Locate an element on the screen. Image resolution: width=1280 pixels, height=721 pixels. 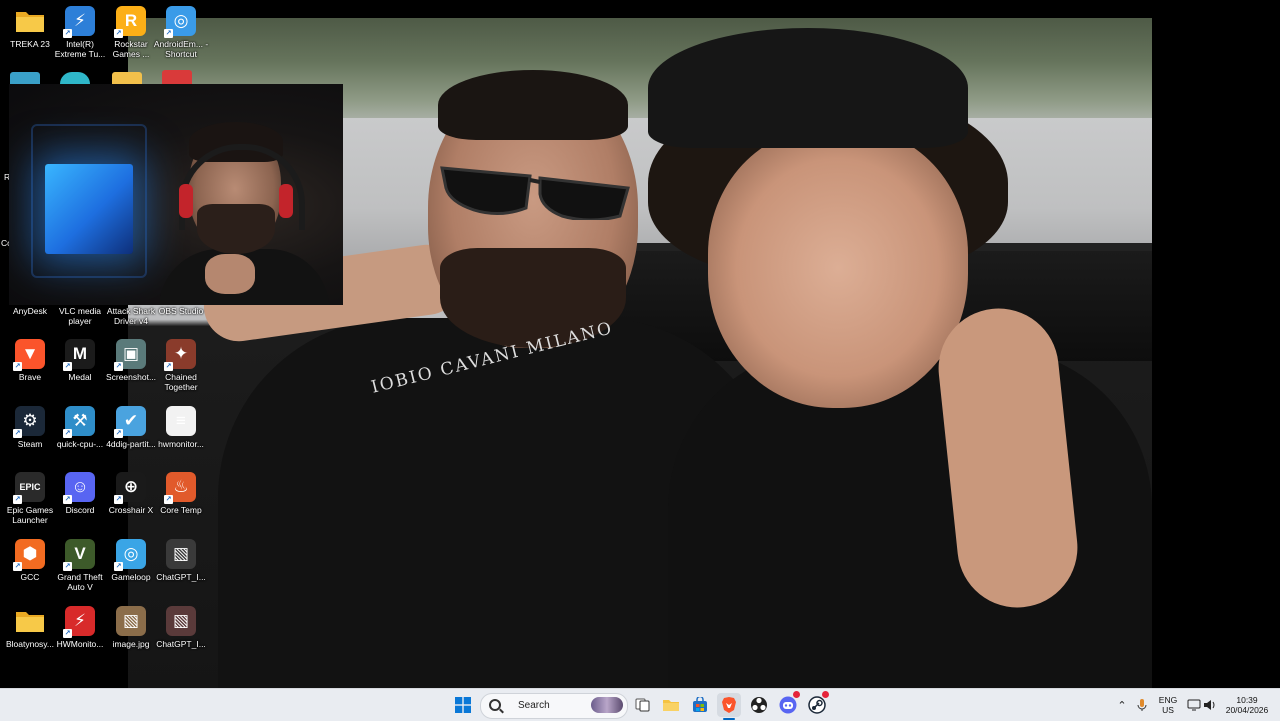
medal-icon: M ↗ is located at coordinates (79, 355).